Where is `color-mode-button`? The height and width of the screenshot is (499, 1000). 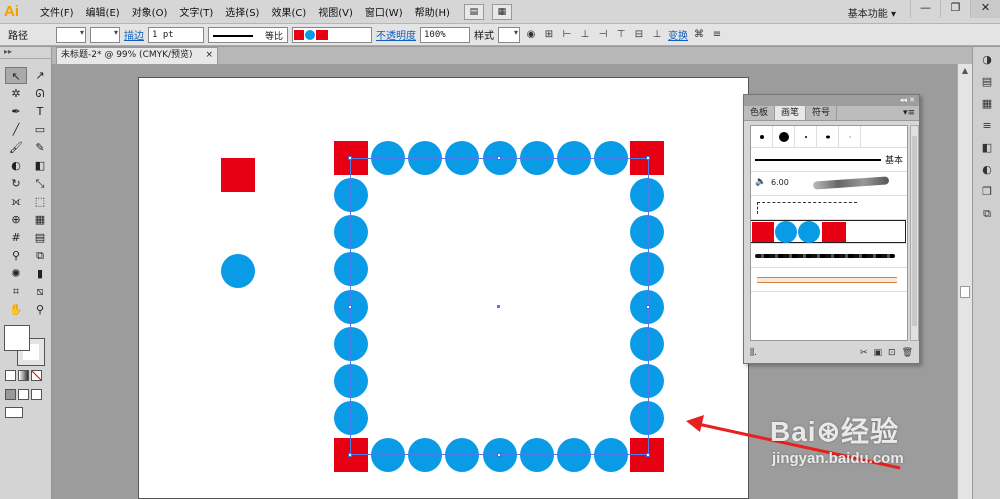
color-mode-button is located at coordinates (10, 375).